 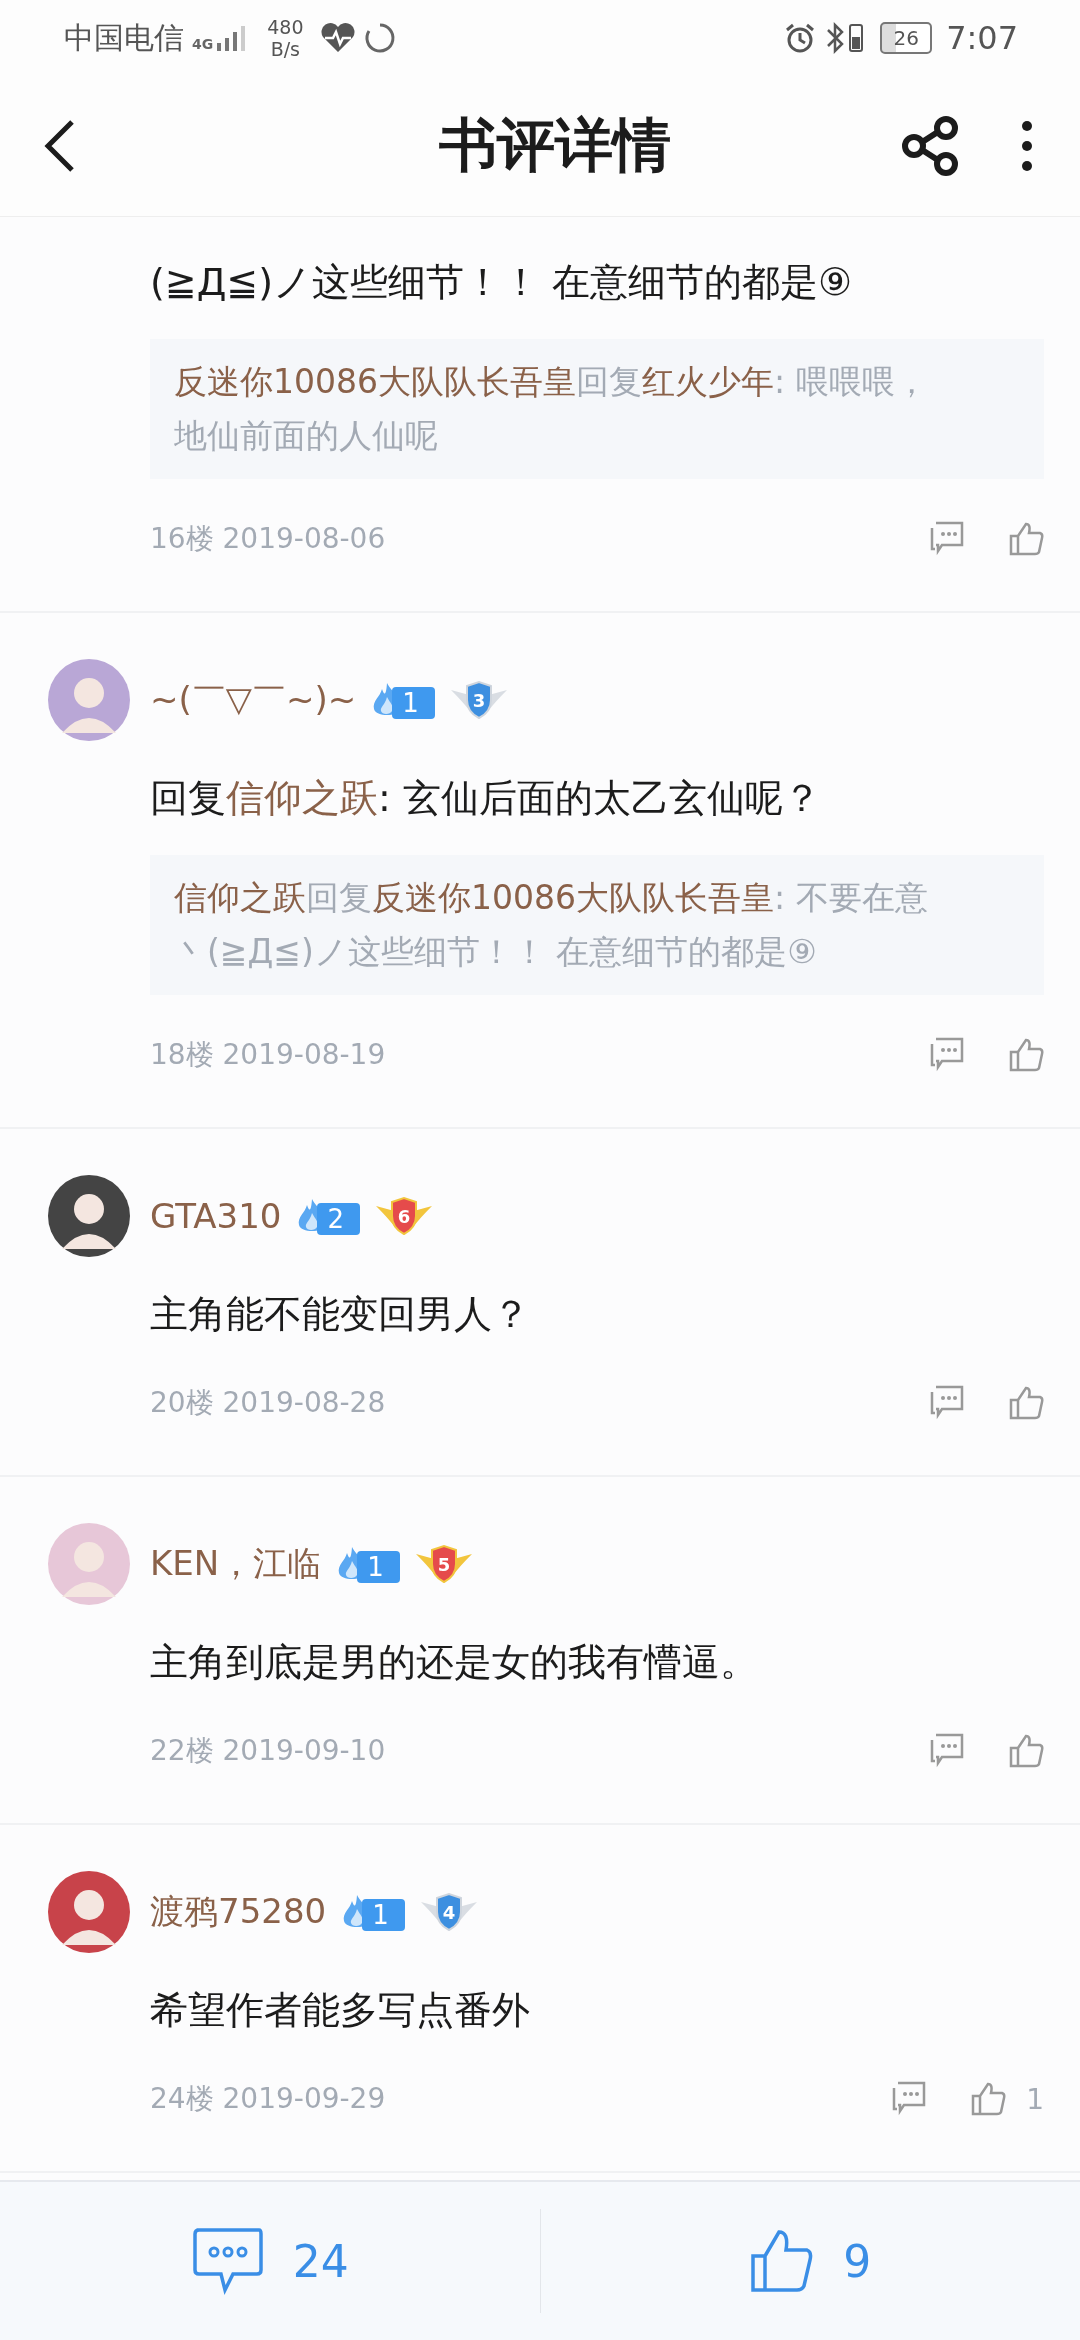 I want to click on username: KEN，江临, so click(x=236, y=1564).